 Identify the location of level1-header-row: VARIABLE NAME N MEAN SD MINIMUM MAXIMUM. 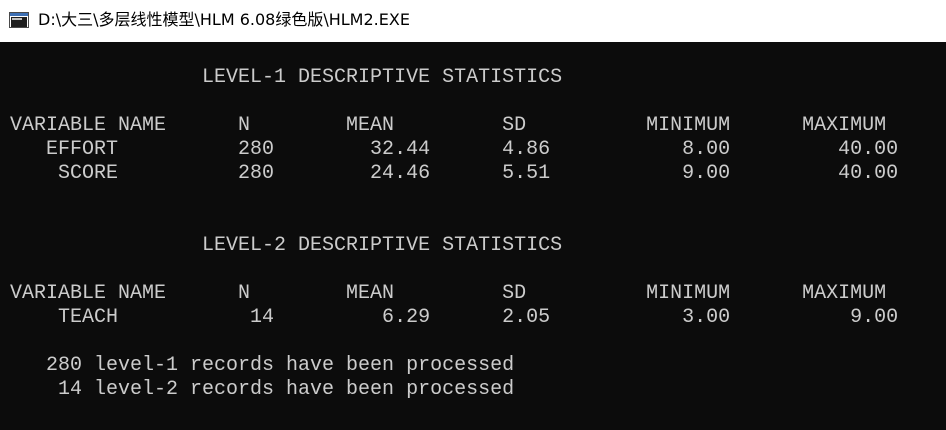
(448, 125).